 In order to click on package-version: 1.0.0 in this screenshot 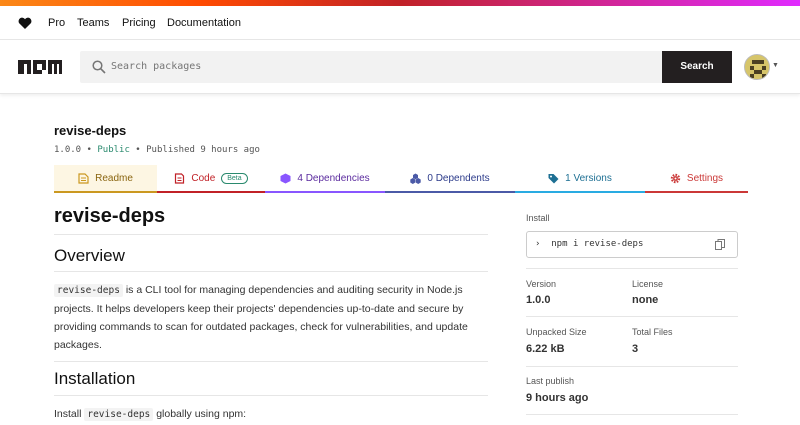, I will do `click(68, 150)`.